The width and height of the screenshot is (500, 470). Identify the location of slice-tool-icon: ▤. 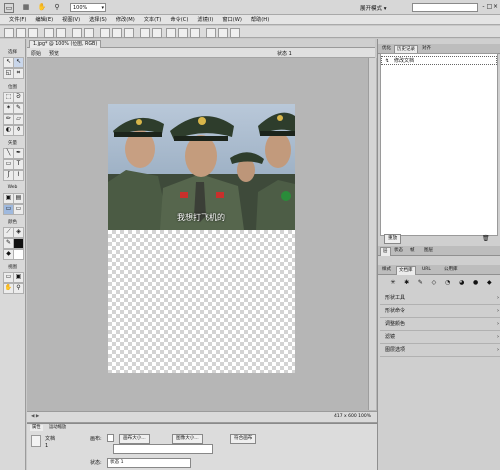
(18, 198).